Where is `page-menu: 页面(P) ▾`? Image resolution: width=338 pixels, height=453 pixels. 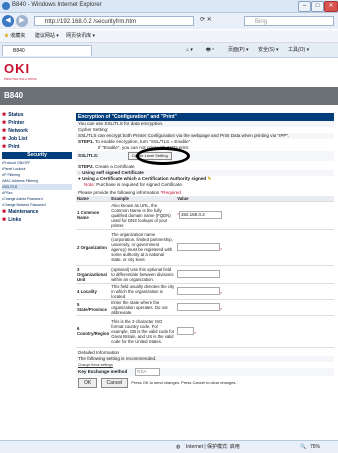 page-menu: 页面(P) ▾ is located at coordinates (238, 50).